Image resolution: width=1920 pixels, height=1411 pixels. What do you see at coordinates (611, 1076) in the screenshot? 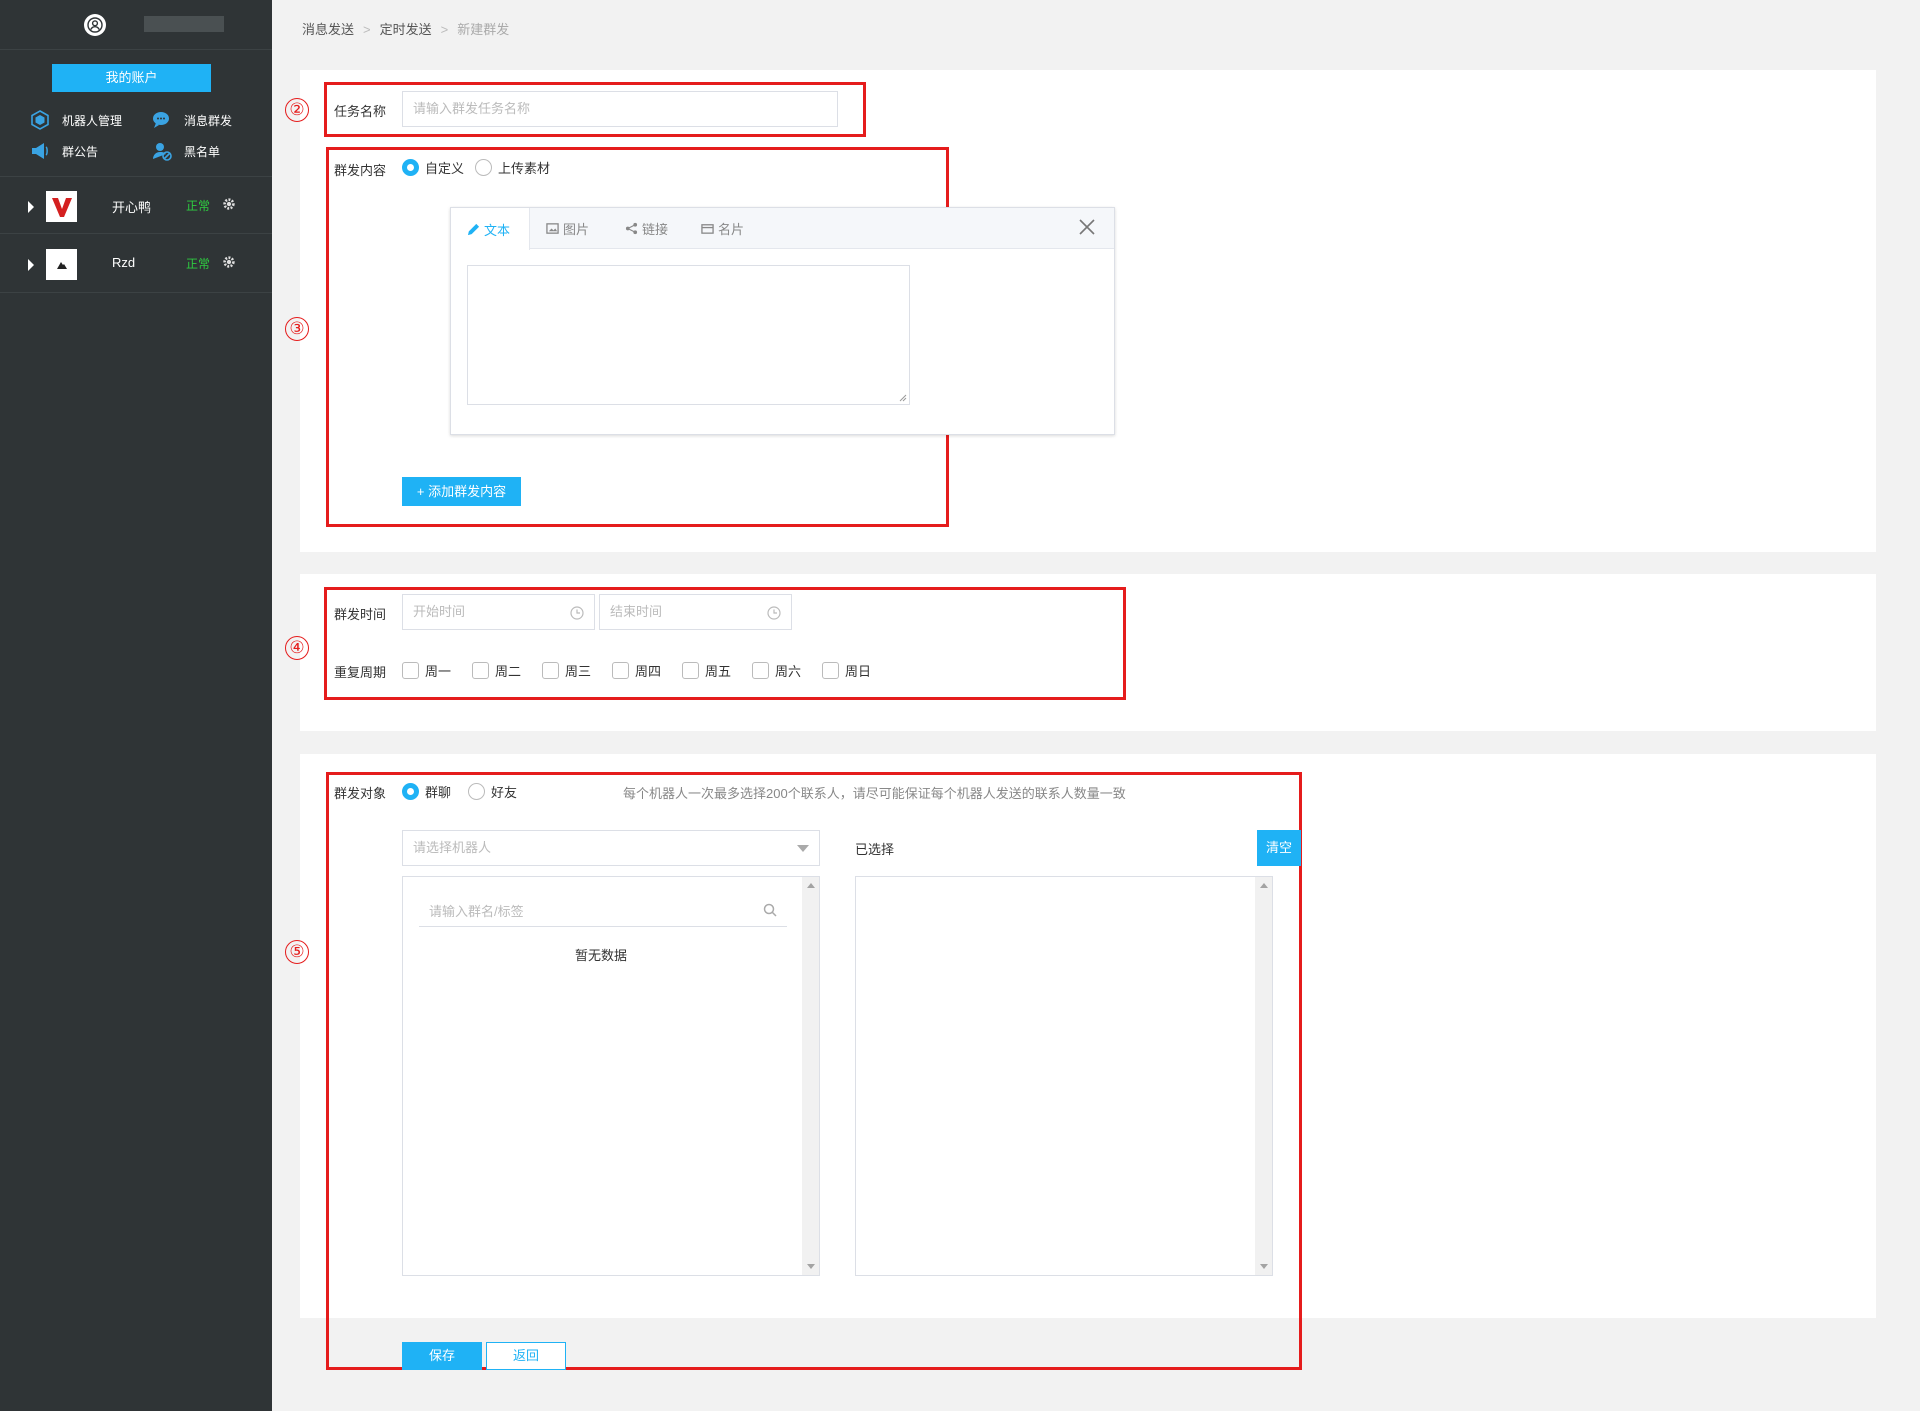
I see `group-listbox: 请输入群名/标签 暂无数据` at bounding box center [611, 1076].